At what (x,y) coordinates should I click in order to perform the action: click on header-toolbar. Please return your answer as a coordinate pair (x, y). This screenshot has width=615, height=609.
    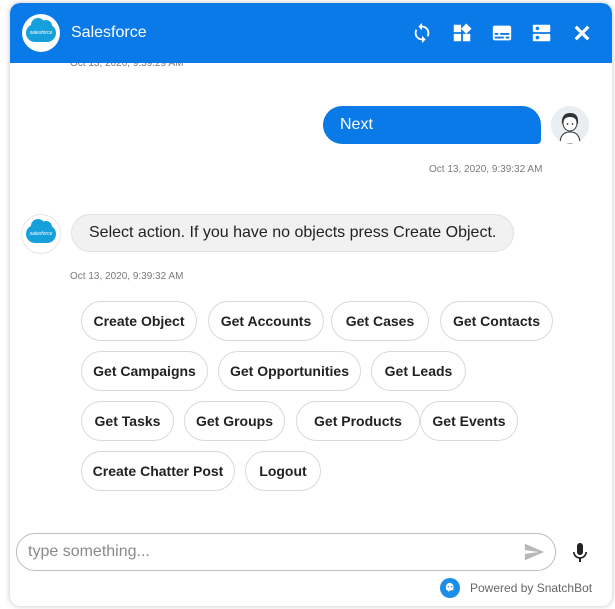
    Looking at the image, I should click on (502, 33).